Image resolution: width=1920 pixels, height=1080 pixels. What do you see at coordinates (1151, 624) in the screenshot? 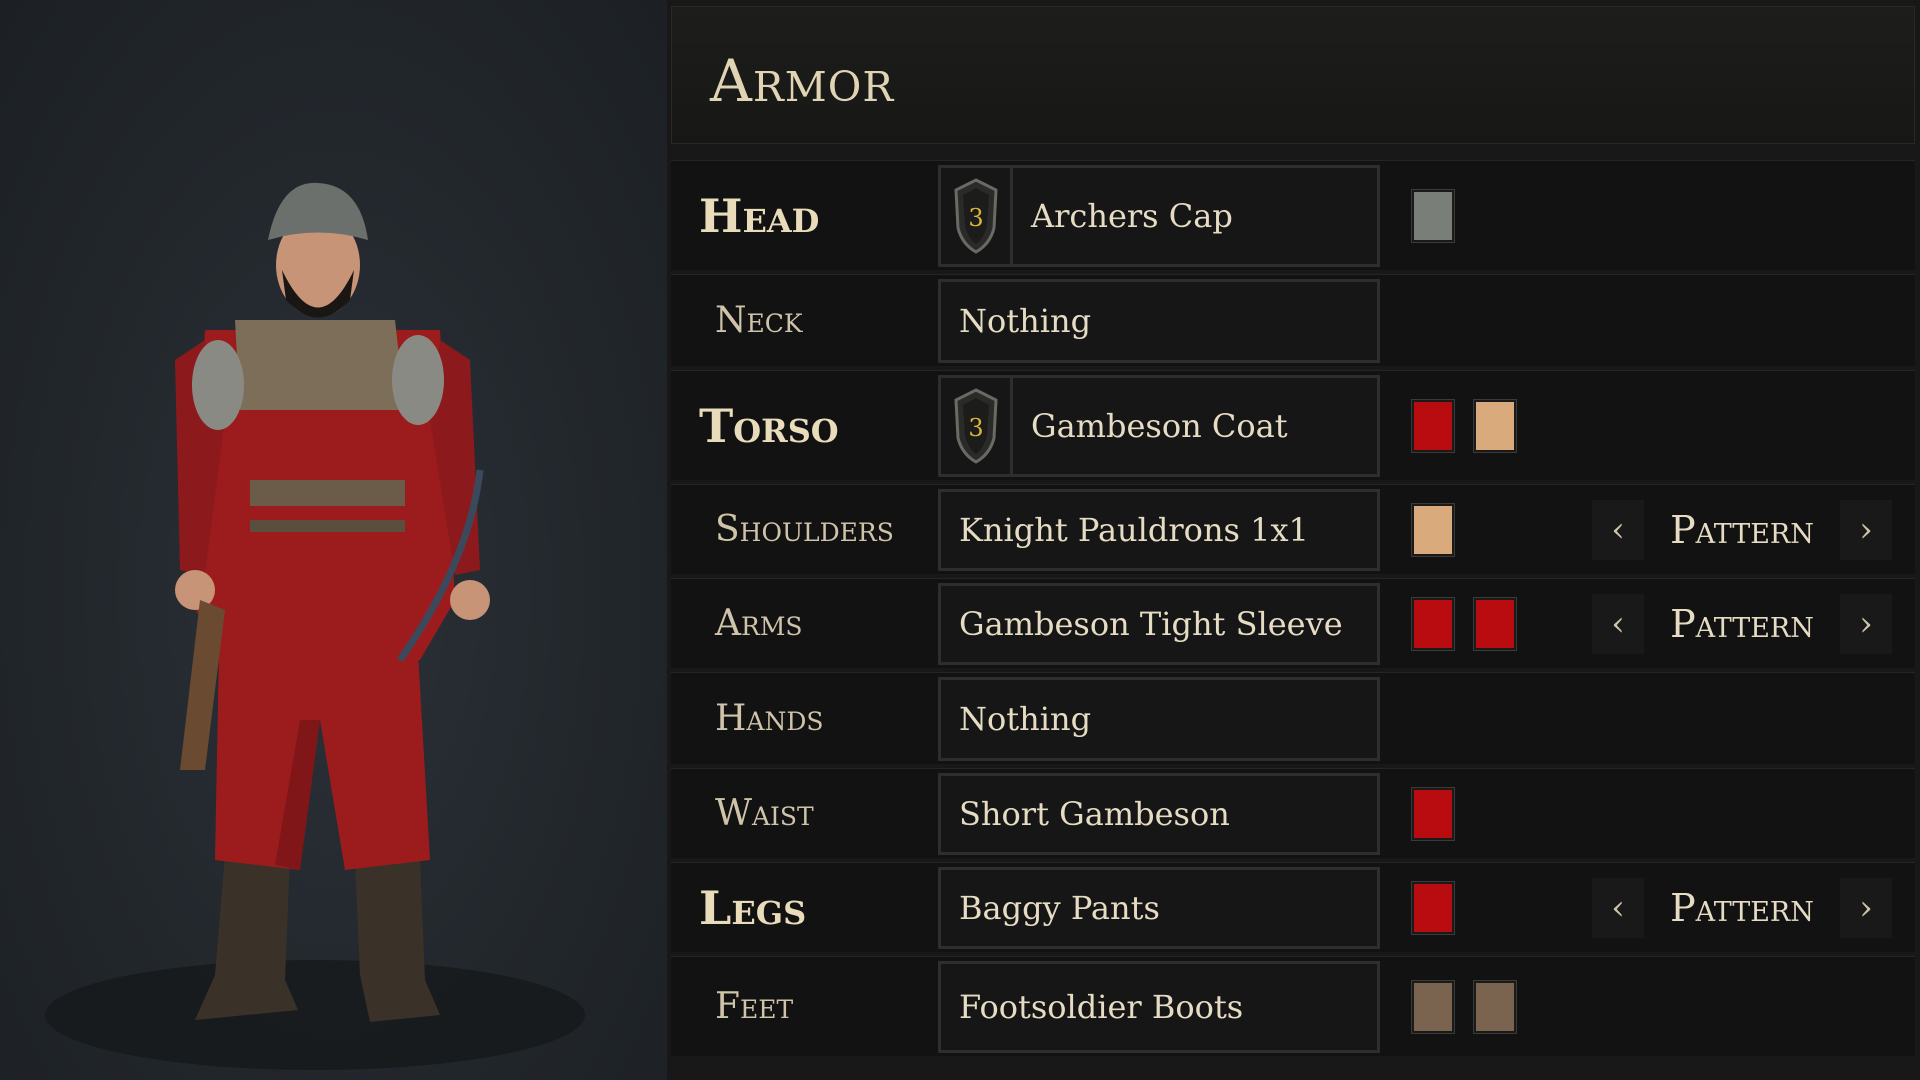
I see `item-name: Gambeson Tight Sleeve` at bounding box center [1151, 624].